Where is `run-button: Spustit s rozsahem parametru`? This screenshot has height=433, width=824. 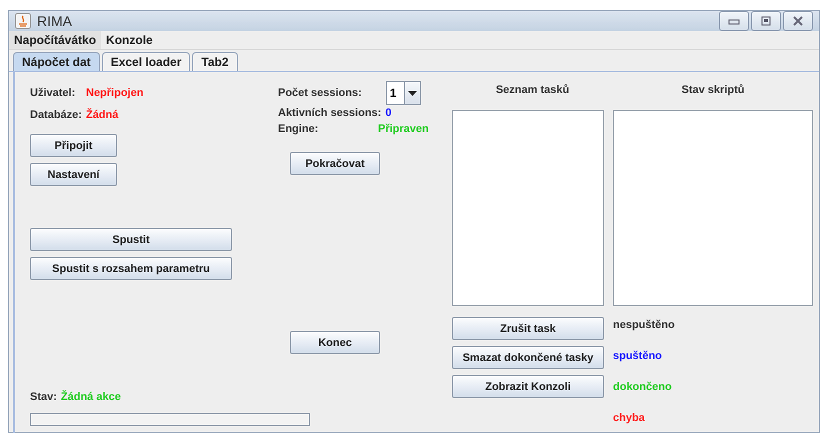
run-button: Spustit s rozsahem parametru is located at coordinates (131, 268).